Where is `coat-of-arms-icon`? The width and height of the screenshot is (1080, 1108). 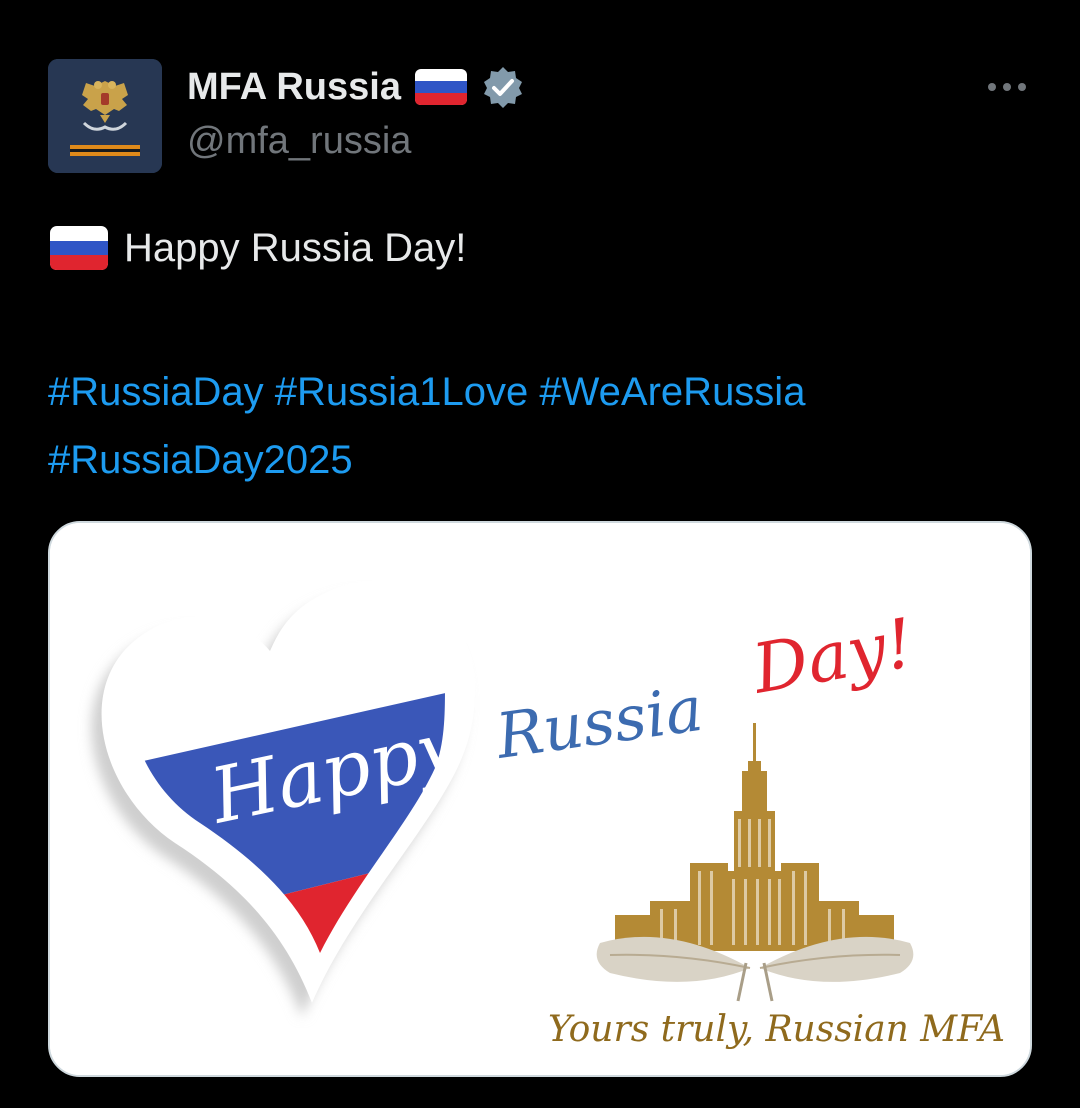
coat-of-arms-icon is located at coordinates (105, 116).